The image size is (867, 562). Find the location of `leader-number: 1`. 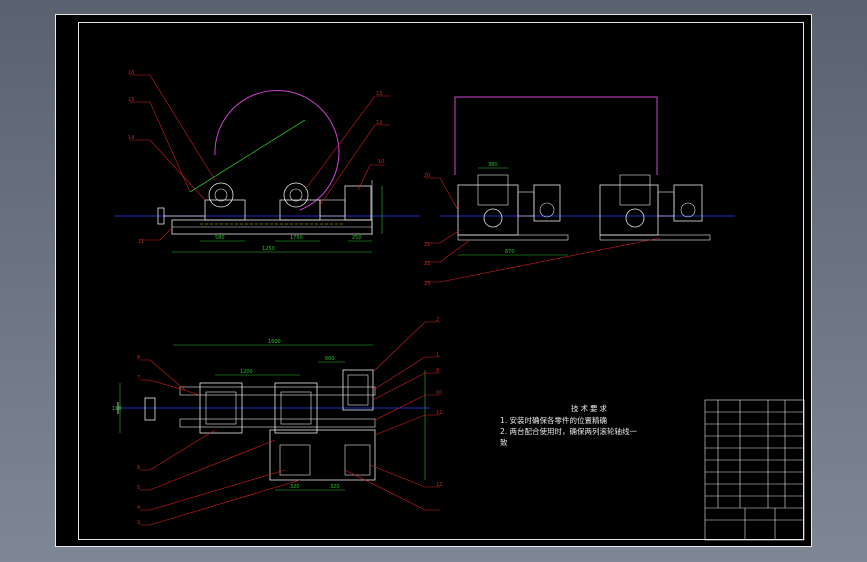

leader-number: 1 is located at coordinates (437, 355).